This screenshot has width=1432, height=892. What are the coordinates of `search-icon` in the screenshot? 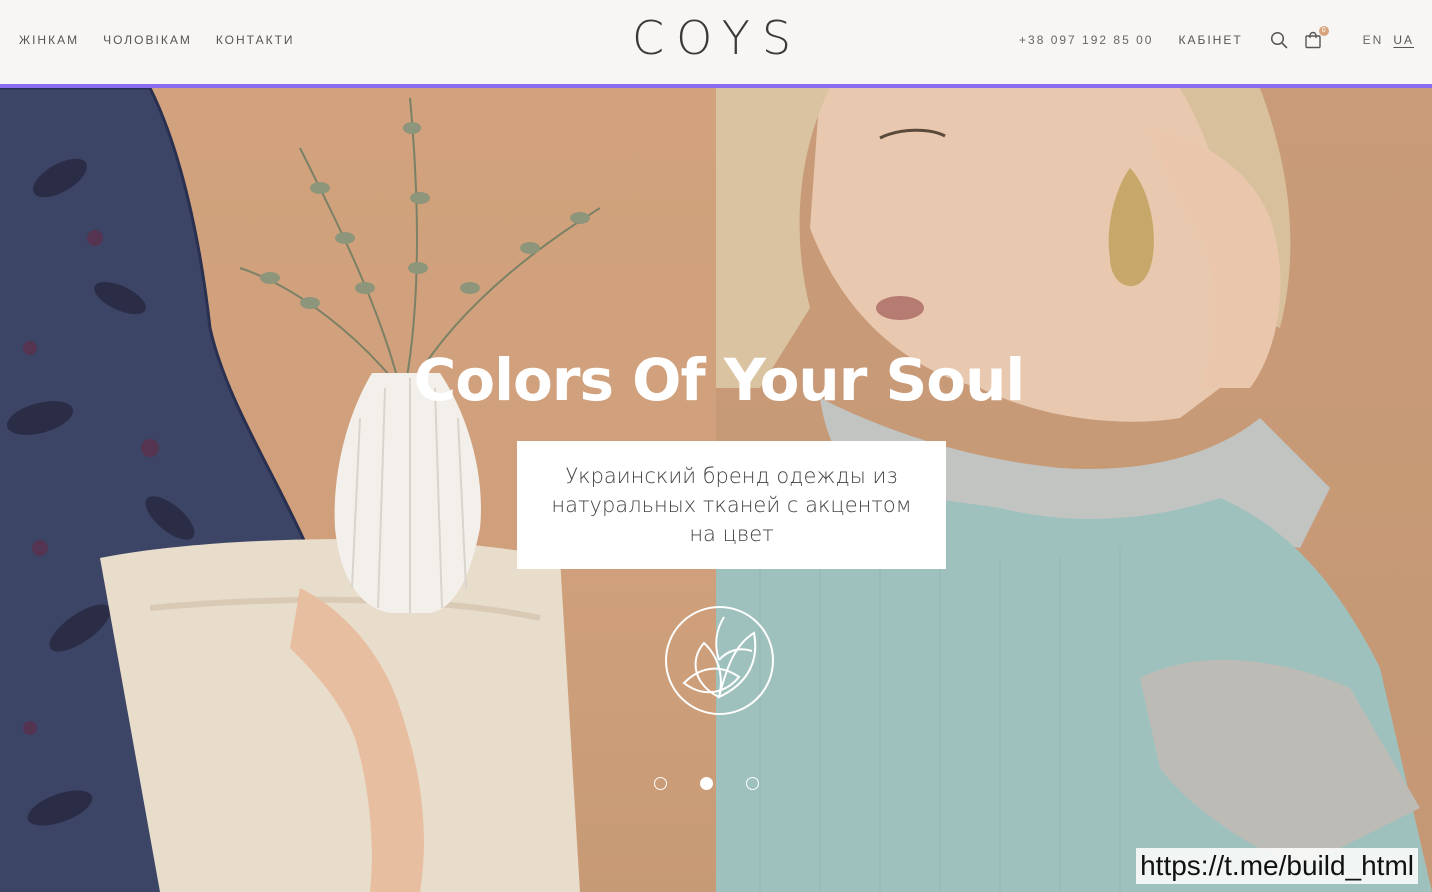 It's located at (1278, 40).